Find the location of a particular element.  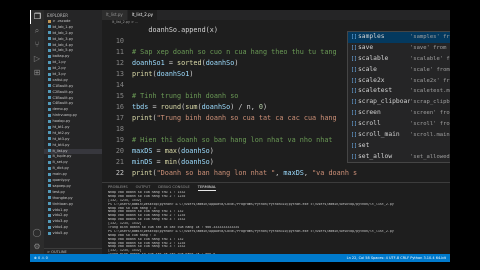

search-icon: ⌕ is located at coordinates (37, 31).